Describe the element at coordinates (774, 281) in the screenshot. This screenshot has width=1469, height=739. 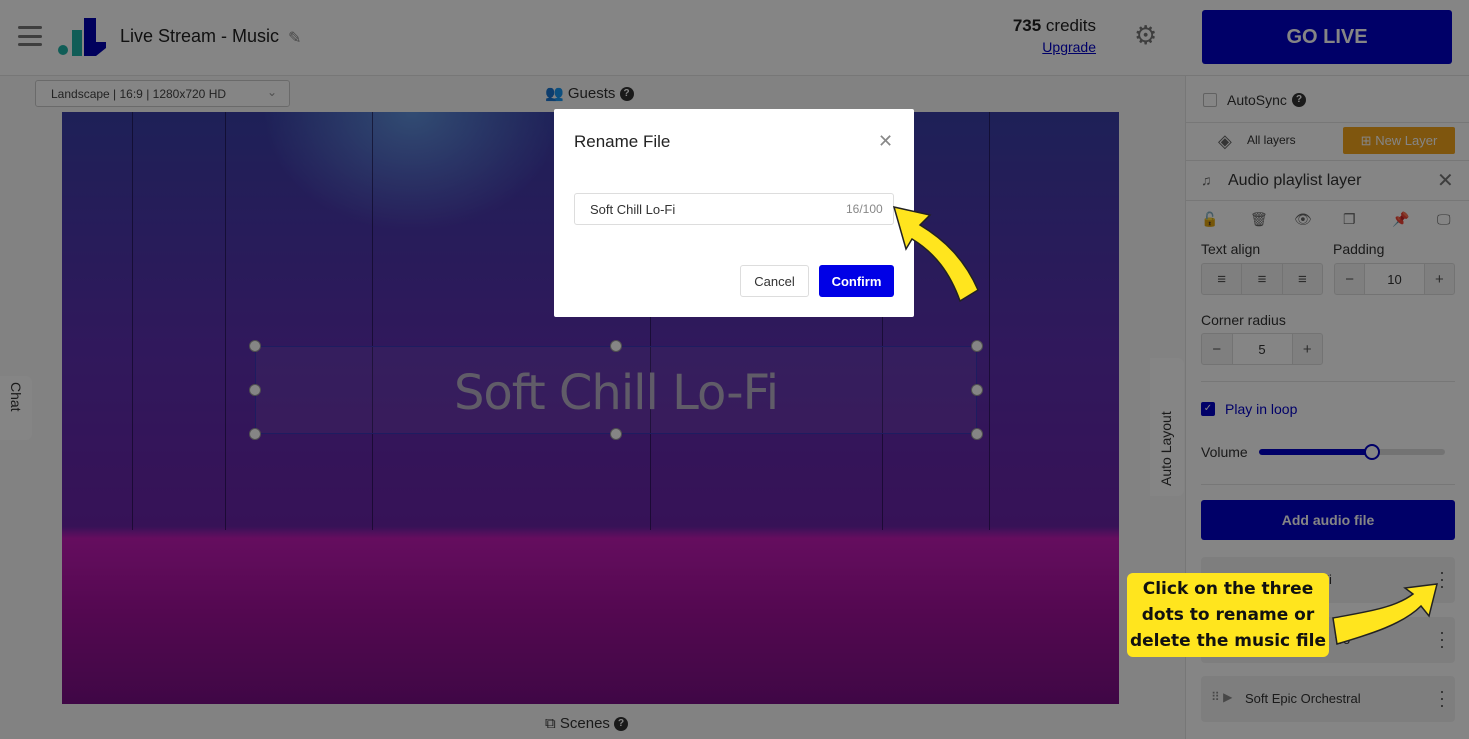
I see `cancel-button: Cancel` at that location.